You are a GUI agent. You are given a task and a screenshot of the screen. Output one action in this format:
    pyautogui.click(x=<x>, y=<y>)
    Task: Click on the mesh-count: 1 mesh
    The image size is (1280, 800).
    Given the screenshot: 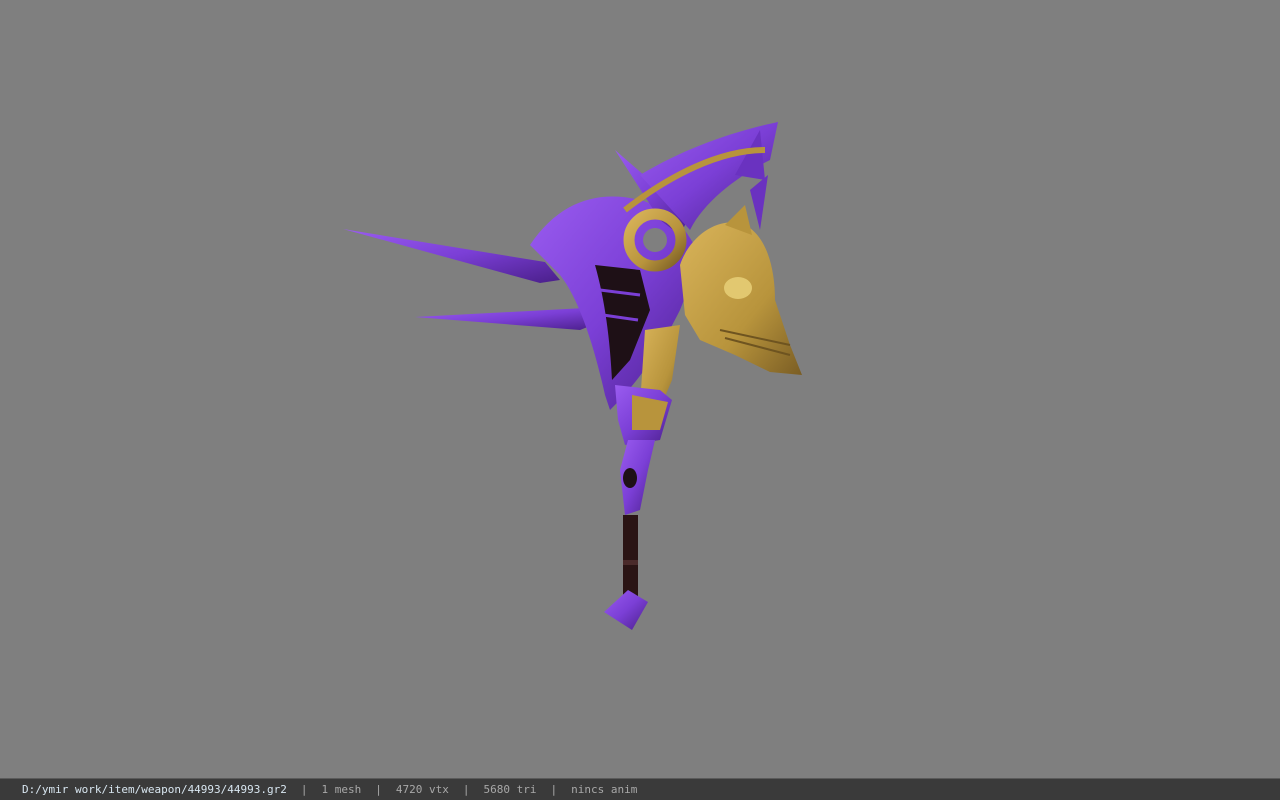 What is the action you would take?
    pyautogui.click(x=341, y=789)
    